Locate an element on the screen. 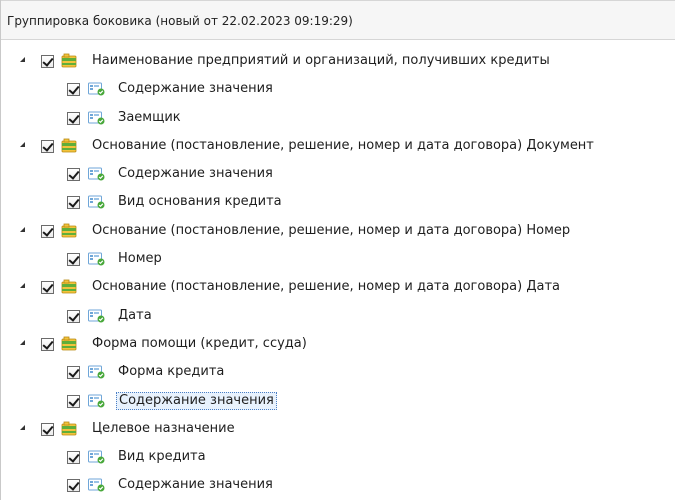 The height and width of the screenshot is (501, 675). tree-group-label: Форма помощи (кредит, ссуда) is located at coordinates (199, 343).